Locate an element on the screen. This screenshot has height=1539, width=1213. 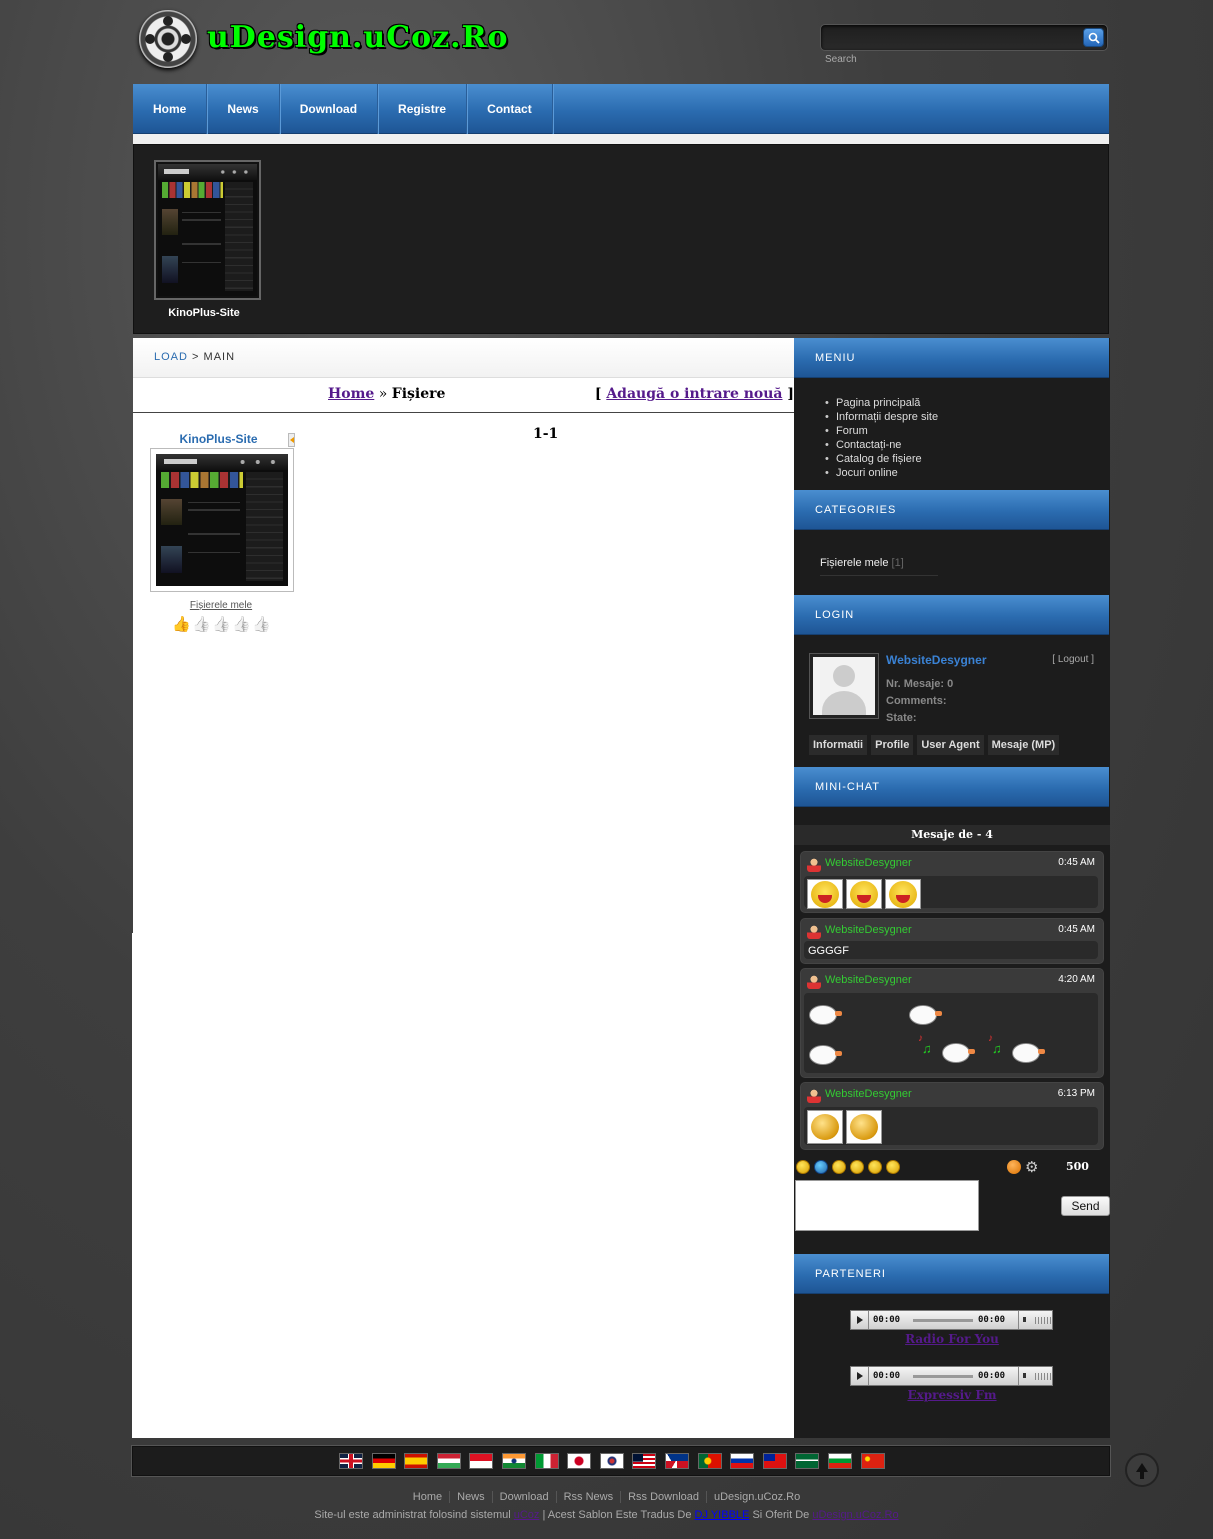
search-button is located at coordinates (1093, 37).